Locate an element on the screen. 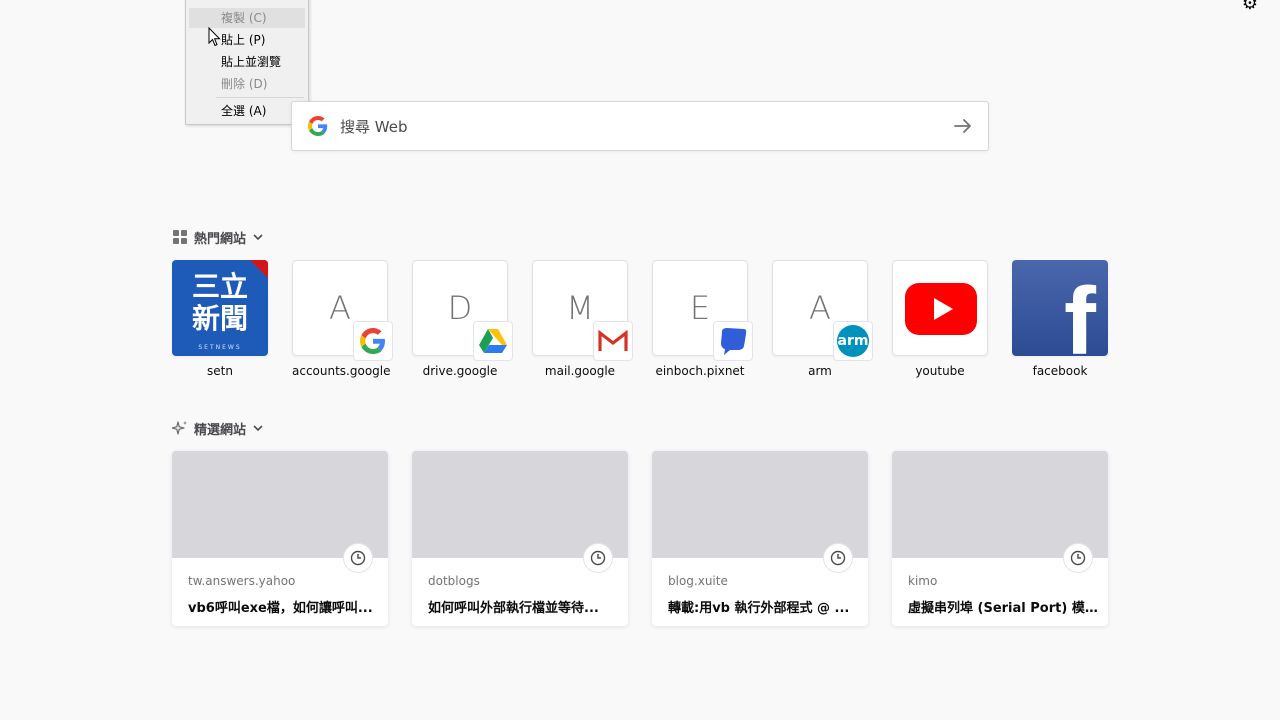 The image size is (1280, 720). top-sites-header: 熱門網站 is located at coordinates (218, 237).